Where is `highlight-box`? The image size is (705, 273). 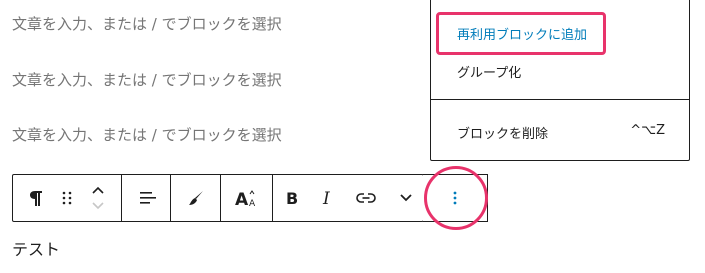
highlight-box is located at coordinates (521, 33).